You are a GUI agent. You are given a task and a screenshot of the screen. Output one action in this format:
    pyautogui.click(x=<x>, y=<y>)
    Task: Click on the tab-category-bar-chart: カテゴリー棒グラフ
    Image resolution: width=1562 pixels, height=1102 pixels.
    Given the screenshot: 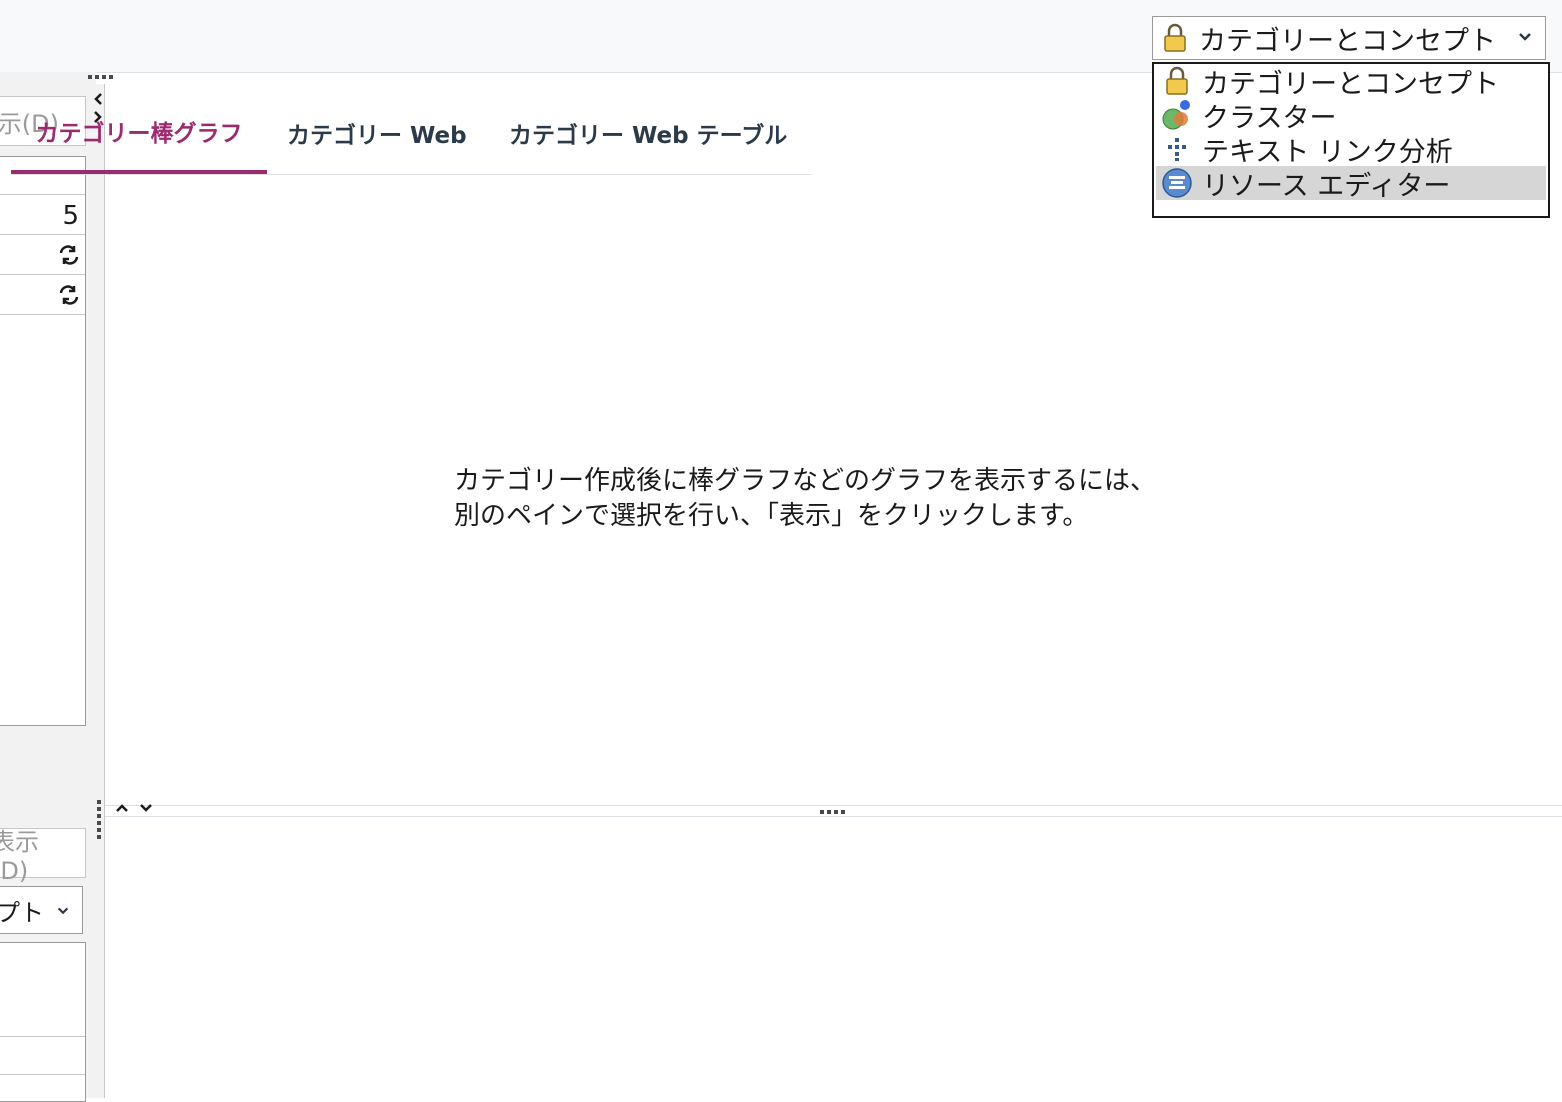 What is the action you would take?
    pyautogui.click(x=139, y=133)
    